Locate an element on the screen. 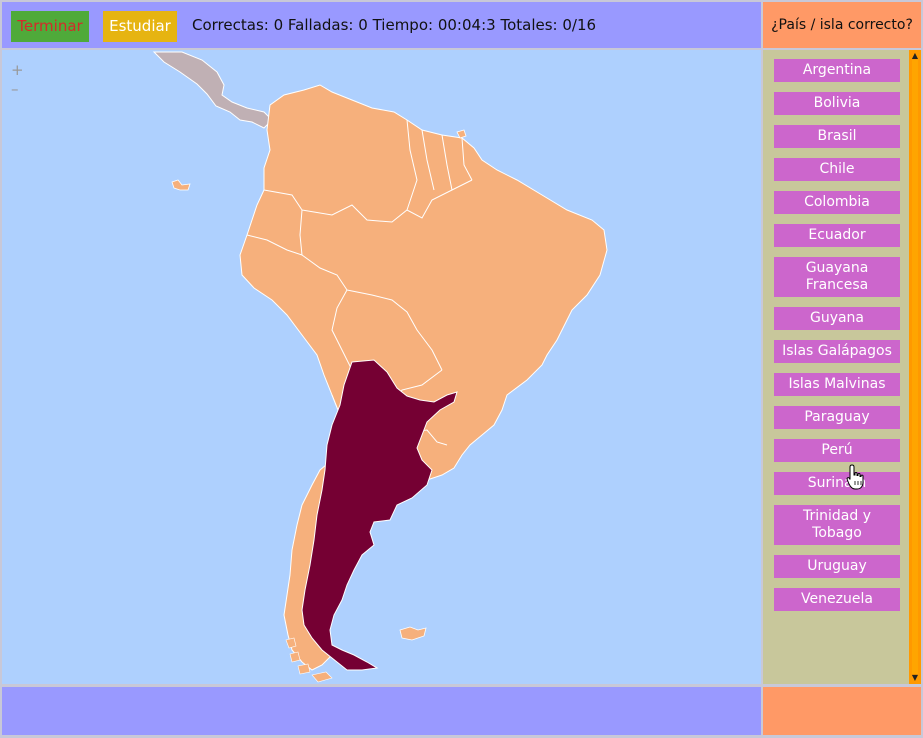 This screenshot has height=738, width=923. country-button-islas-galapagos: Islas Galápagos is located at coordinates (837, 351).